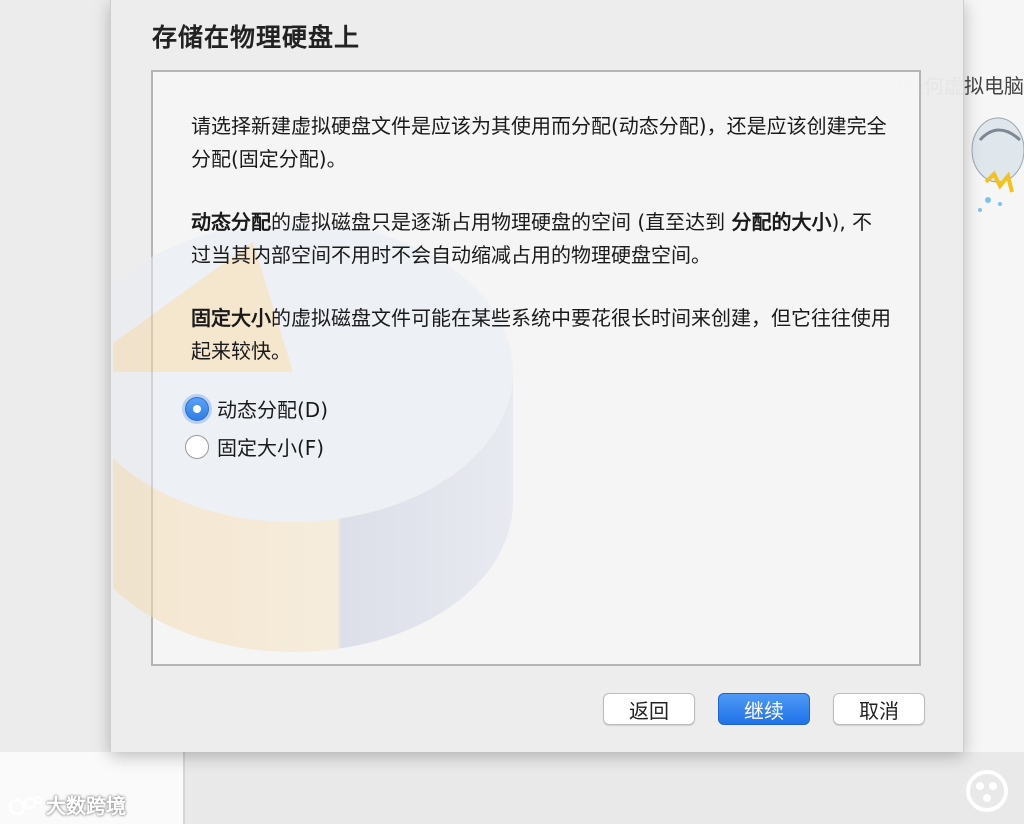 The height and width of the screenshot is (824, 1024). I want to click on watermark-text: 大数跨境, so click(86, 806).